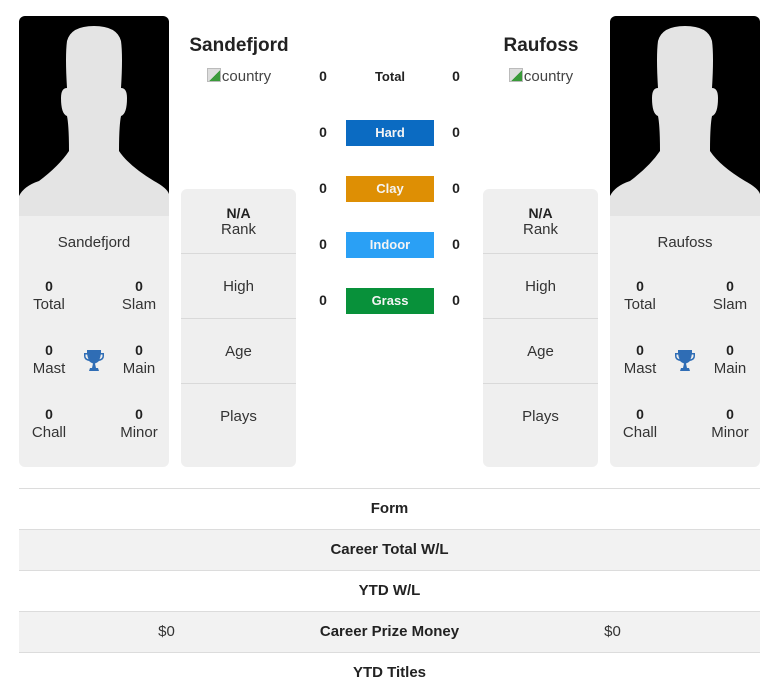 The width and height of the screenshot is (779, 699). I want to click on surface-badge-clay: Clay, so click(390, 189).